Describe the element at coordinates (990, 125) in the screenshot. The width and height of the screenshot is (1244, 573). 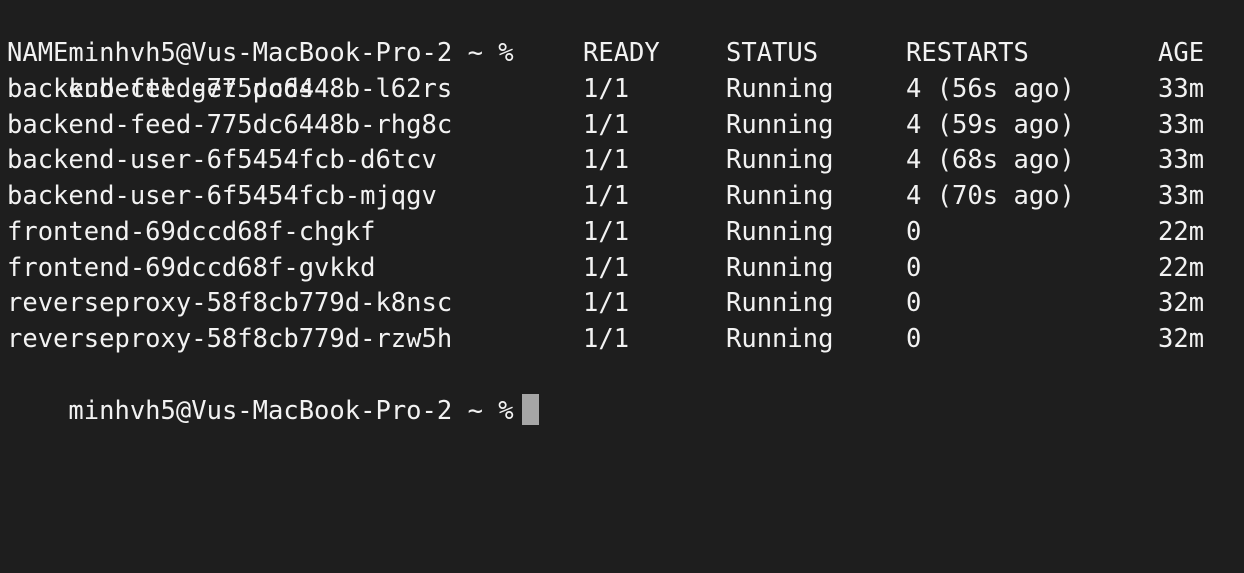
I see `pod-restarts: 4 (59s ago)` at that location.